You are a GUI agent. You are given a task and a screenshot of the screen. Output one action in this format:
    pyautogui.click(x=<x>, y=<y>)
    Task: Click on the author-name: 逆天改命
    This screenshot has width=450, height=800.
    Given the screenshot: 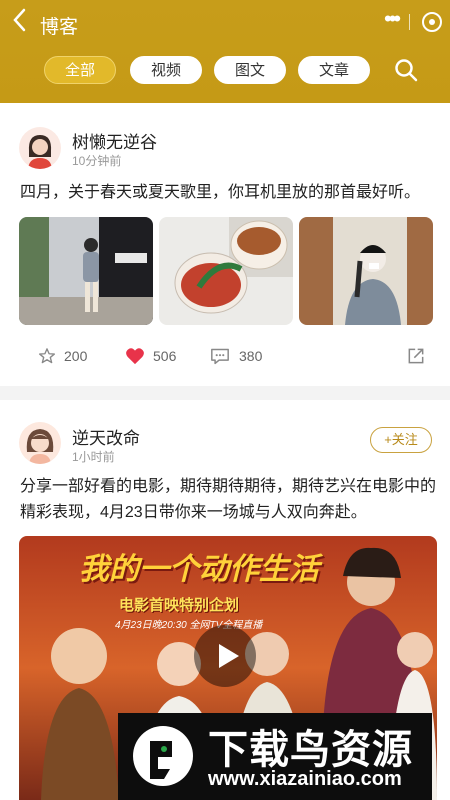 What is the action you would take?
    pyautogui.click(x=106, y=436)
    